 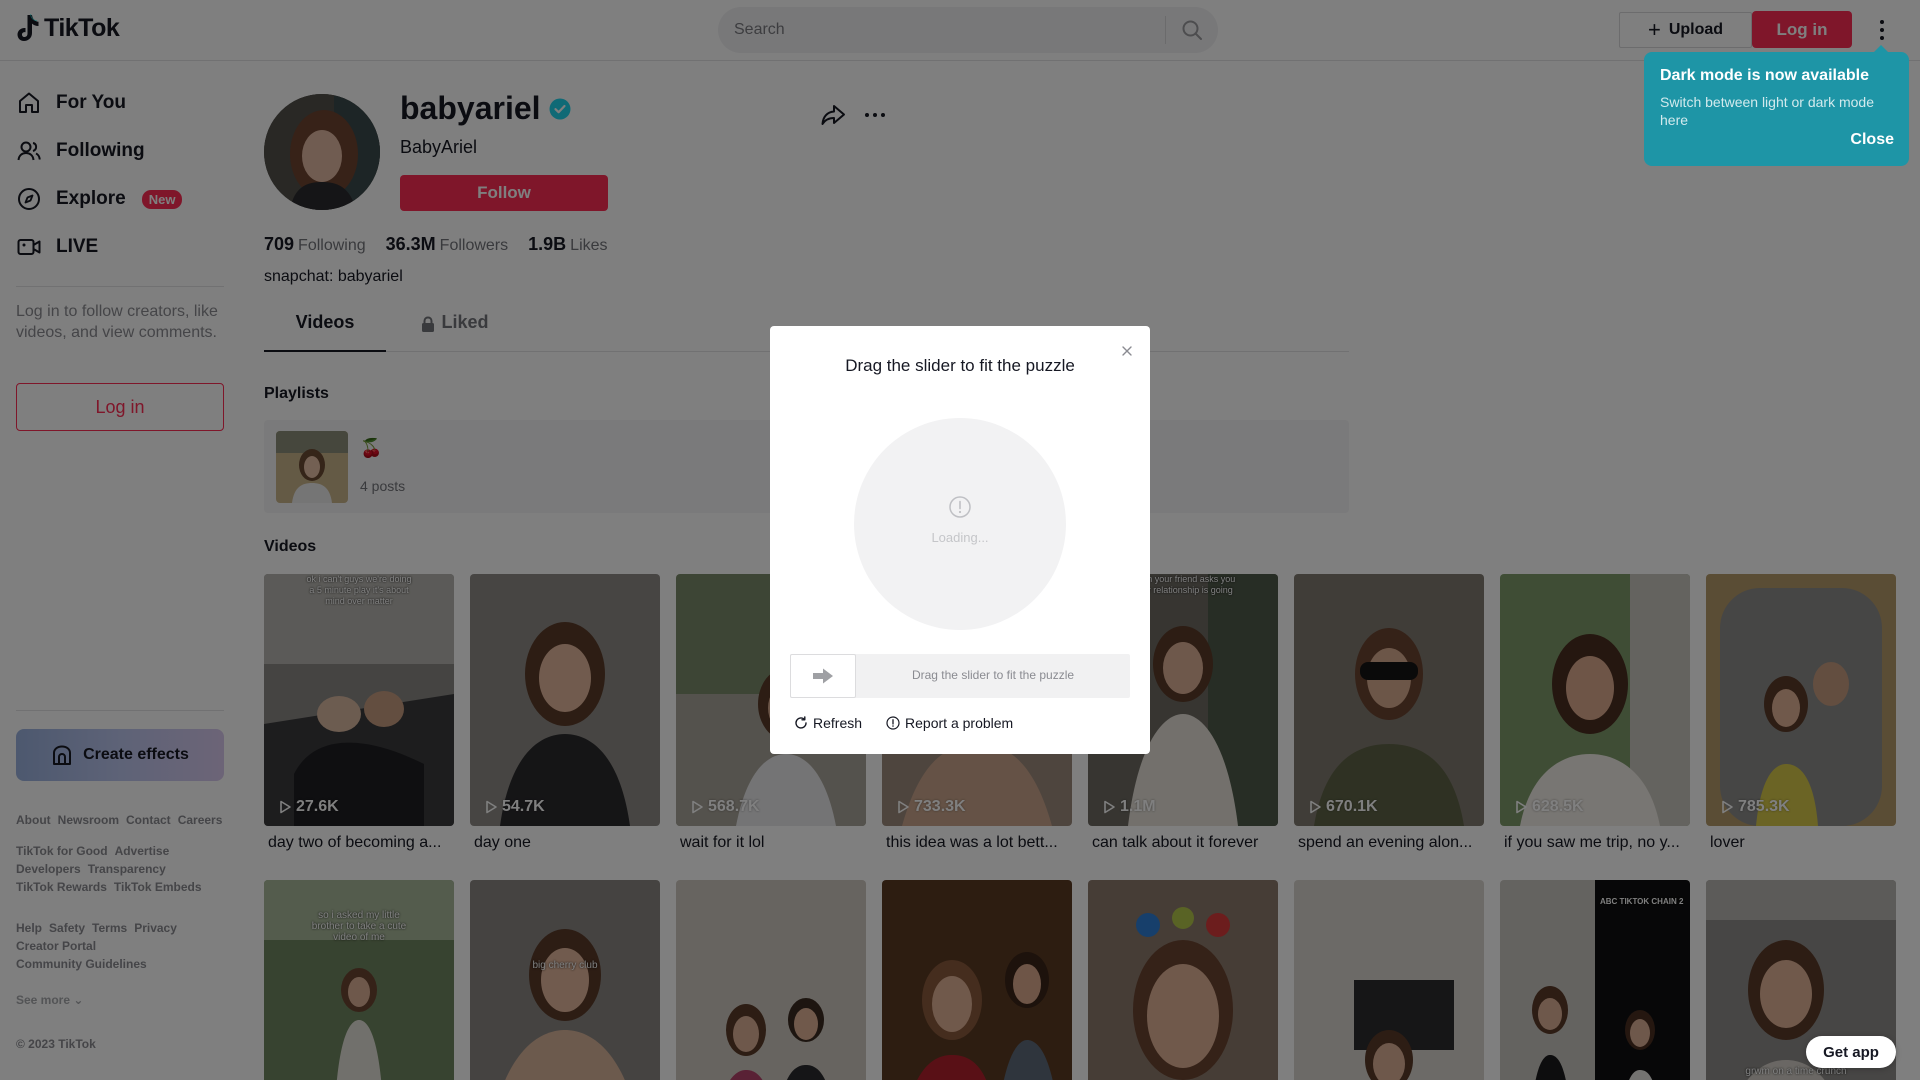 I want to click on alert-icon, so click(x=960, y=507).